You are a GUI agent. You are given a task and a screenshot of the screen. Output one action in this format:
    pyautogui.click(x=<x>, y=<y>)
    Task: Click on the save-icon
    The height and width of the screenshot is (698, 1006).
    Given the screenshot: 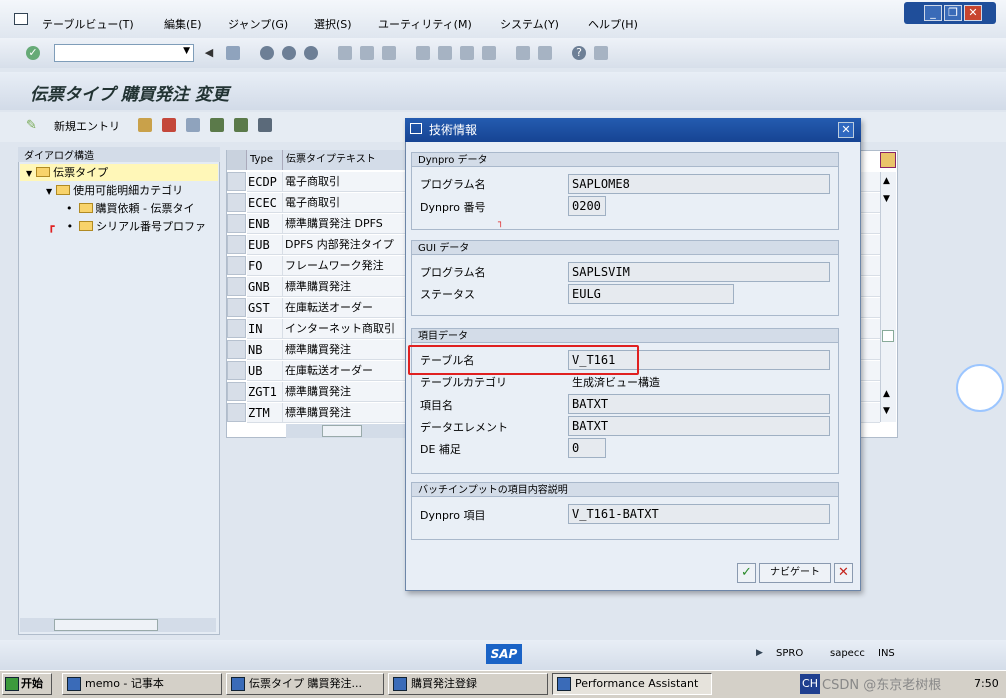 What is the action you would take?
    pyautogui.click(x=233, y=53)
    